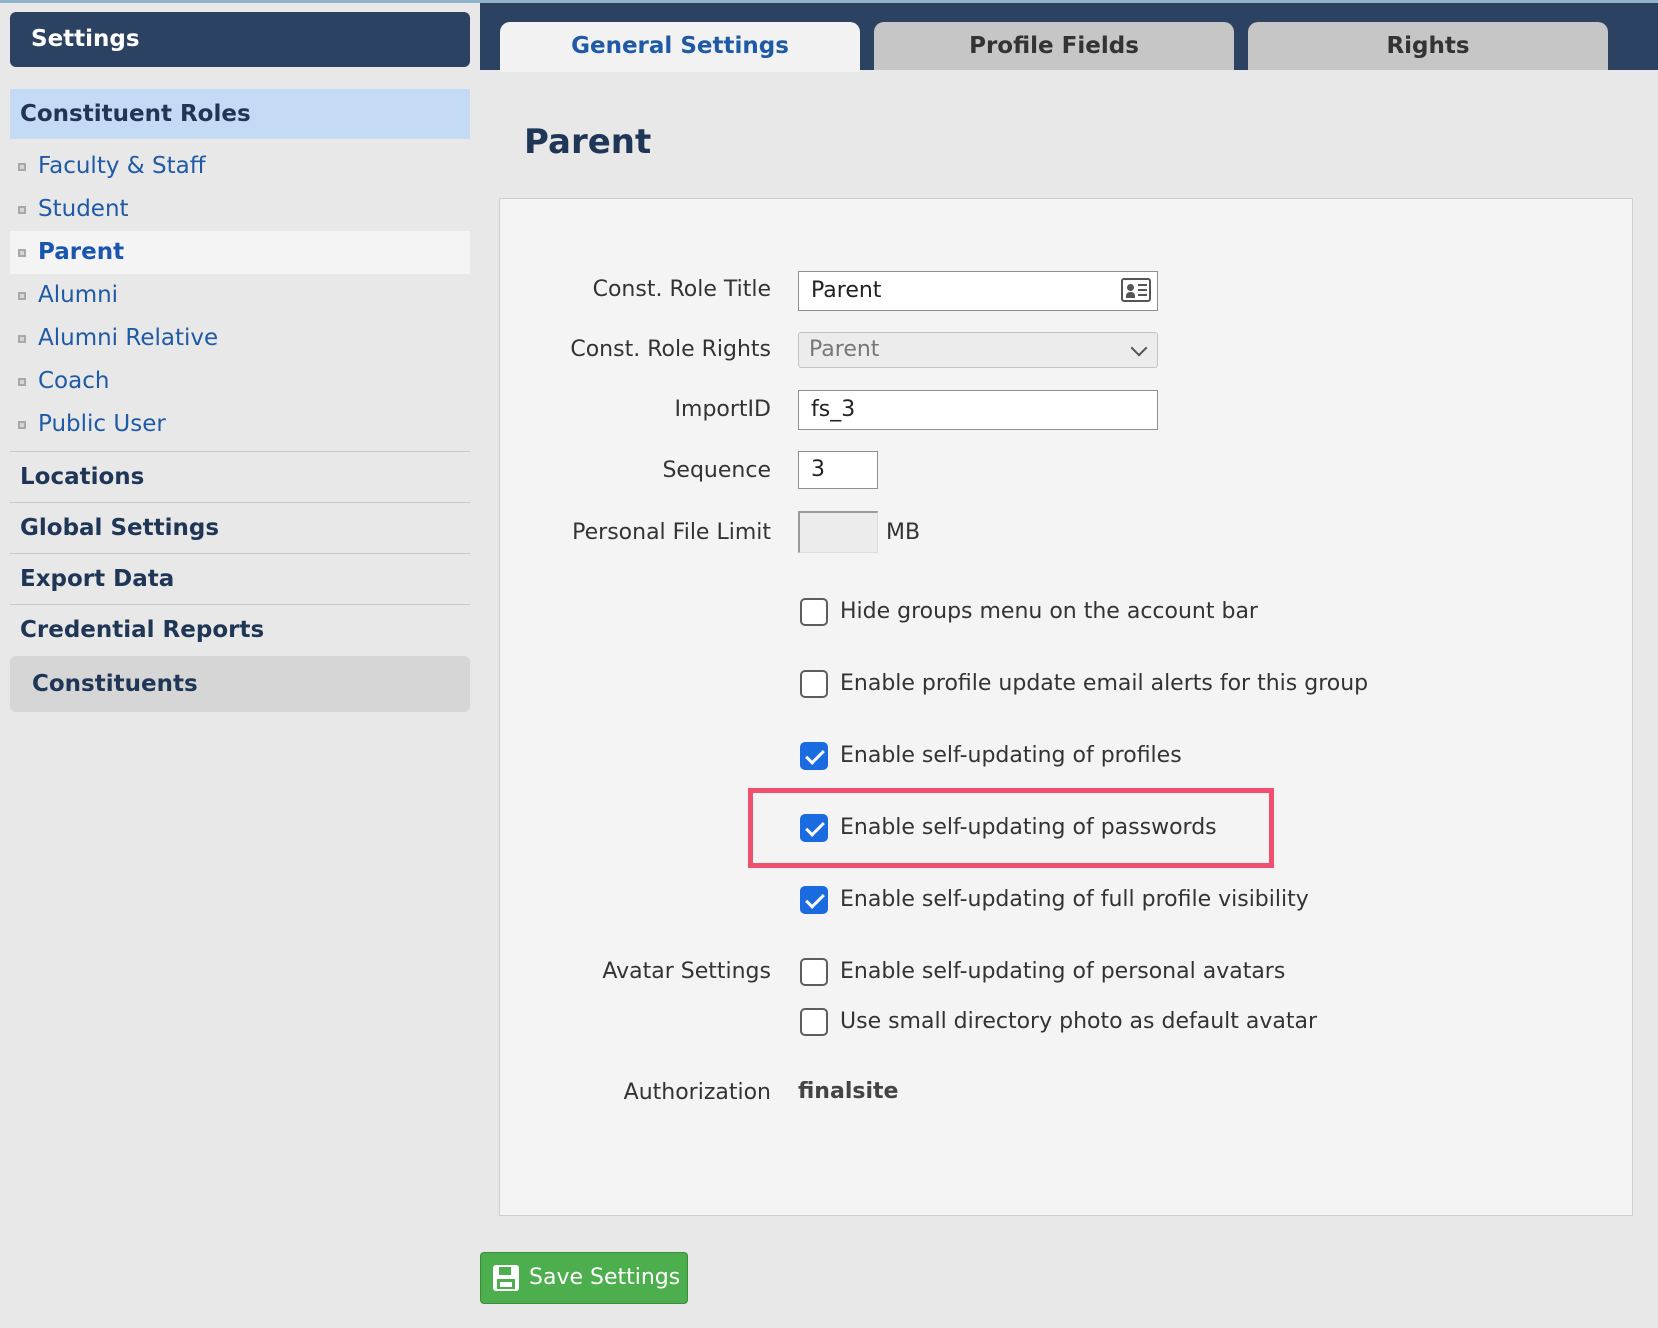 Image resolution: width=1658 pixels, height=1328 pixels. I want to click on sidebar-item-public-user: Public User, so click(240, 424).